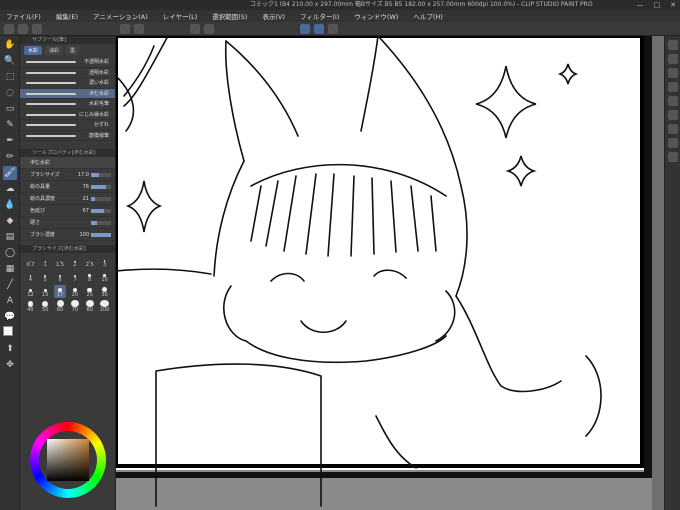 The width and height of the screenshot is (680, 510). I want to click on zoom-icon: 🔍, so click(10, 61).